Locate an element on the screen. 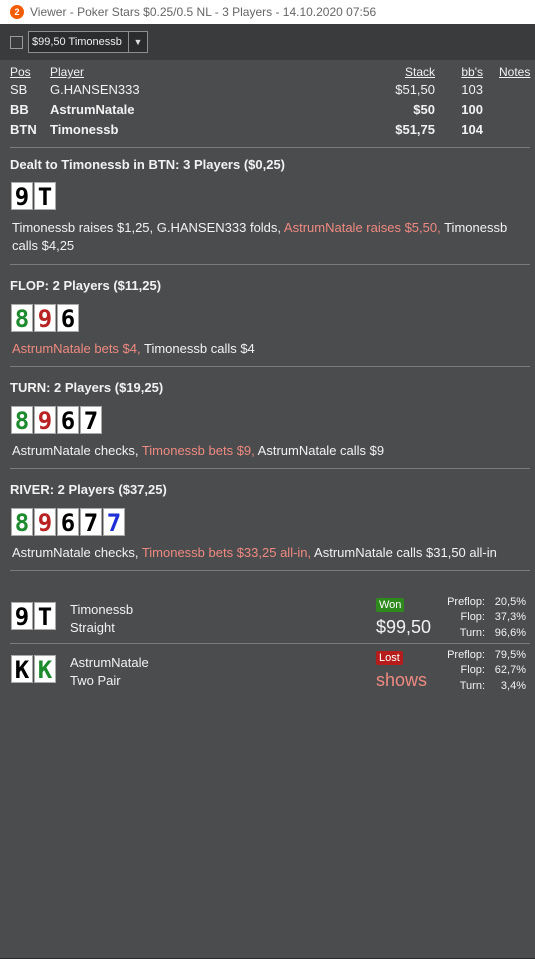 This screenshot has width=535, height=959. player-select-value: $99,50 Timonessb is located at coordinates (77, 42).